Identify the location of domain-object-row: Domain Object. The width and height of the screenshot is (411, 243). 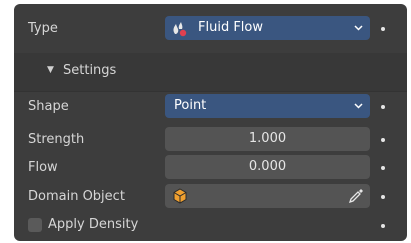
(210, 197).